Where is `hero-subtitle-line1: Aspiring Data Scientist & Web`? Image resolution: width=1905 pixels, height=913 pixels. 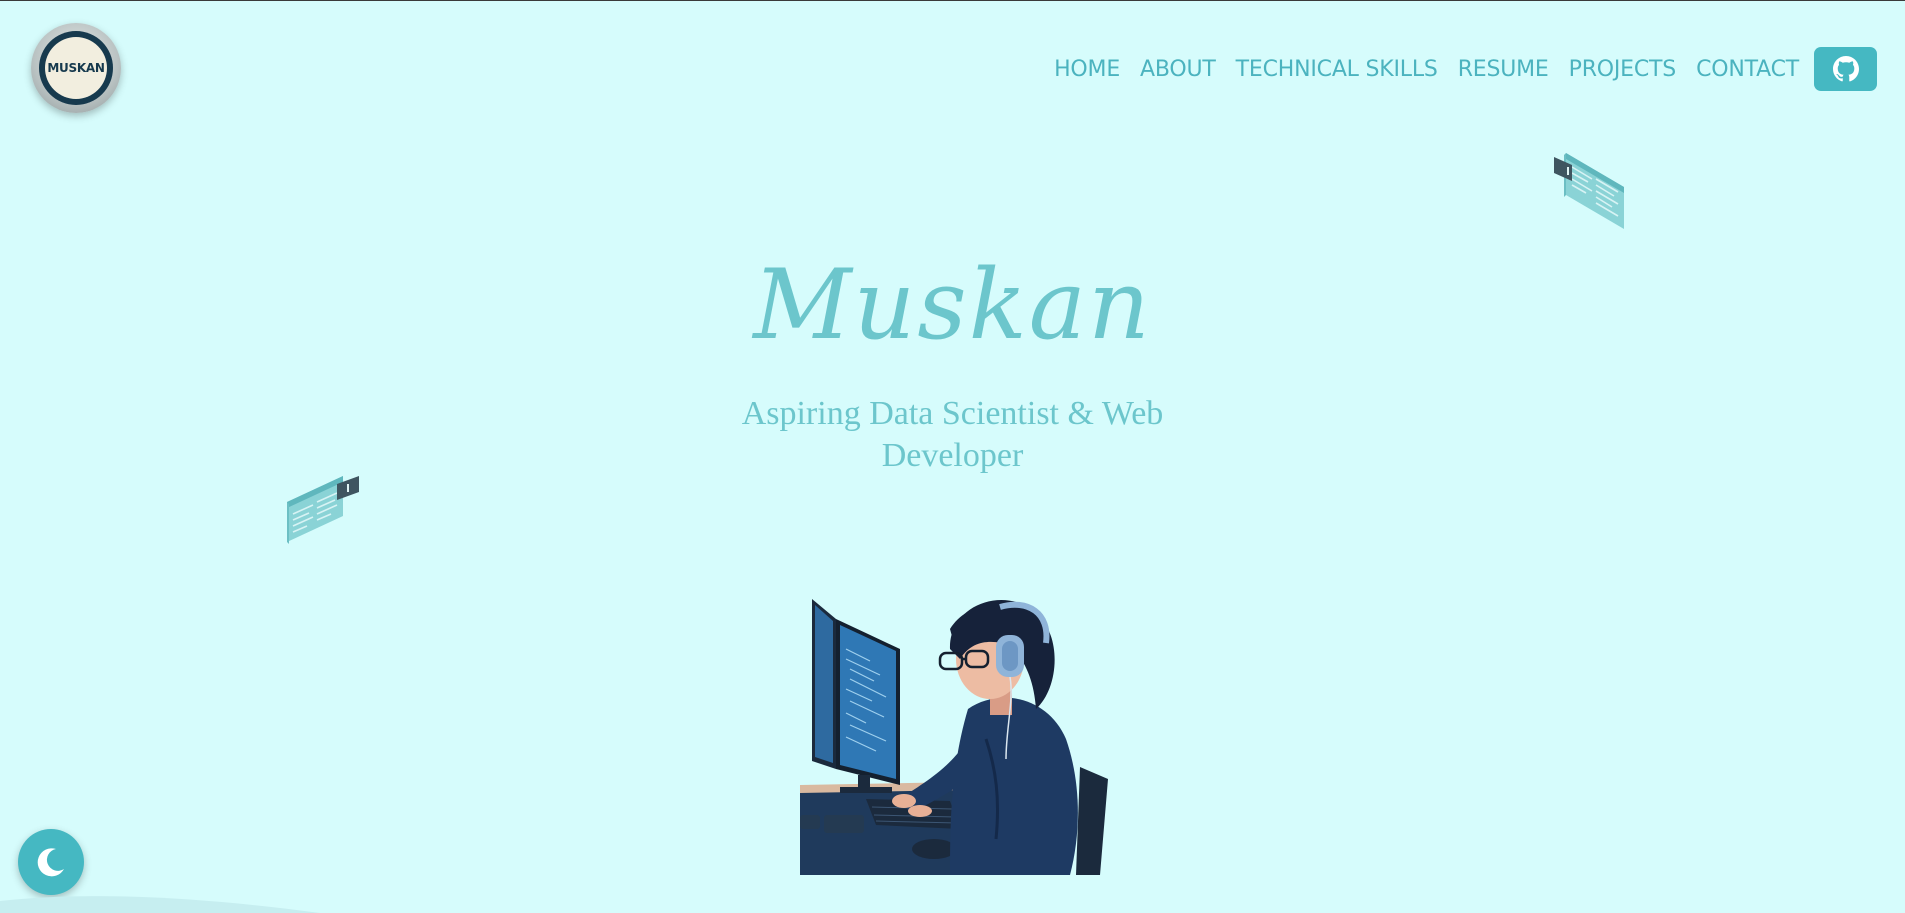
hero-subtitle-line1: Aspiring Data Scientist & Web is located at coordinates (952, 413).